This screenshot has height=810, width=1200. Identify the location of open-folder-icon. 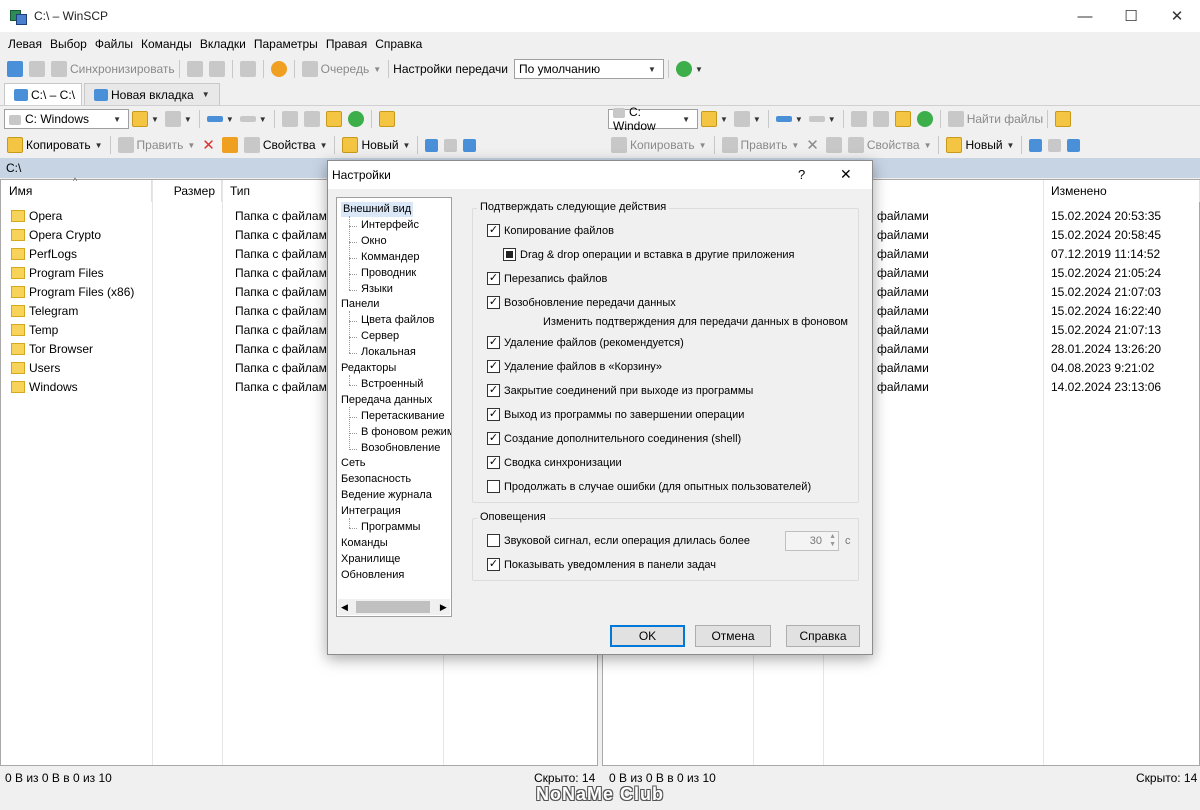
(140, 119).